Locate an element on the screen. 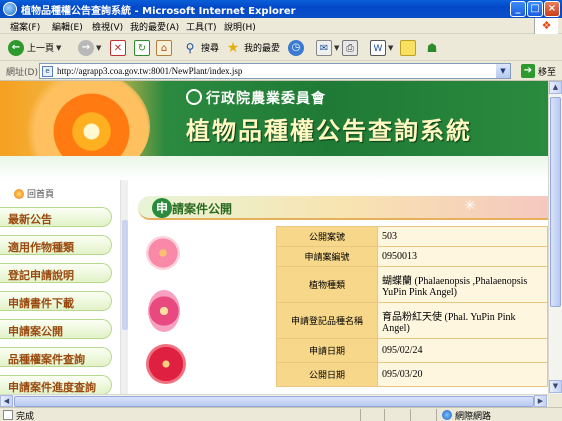 Image resolution: width=562 pixels, height=421 pixels. menu-view: 檢視(V) is located at coordinates (107, 26).